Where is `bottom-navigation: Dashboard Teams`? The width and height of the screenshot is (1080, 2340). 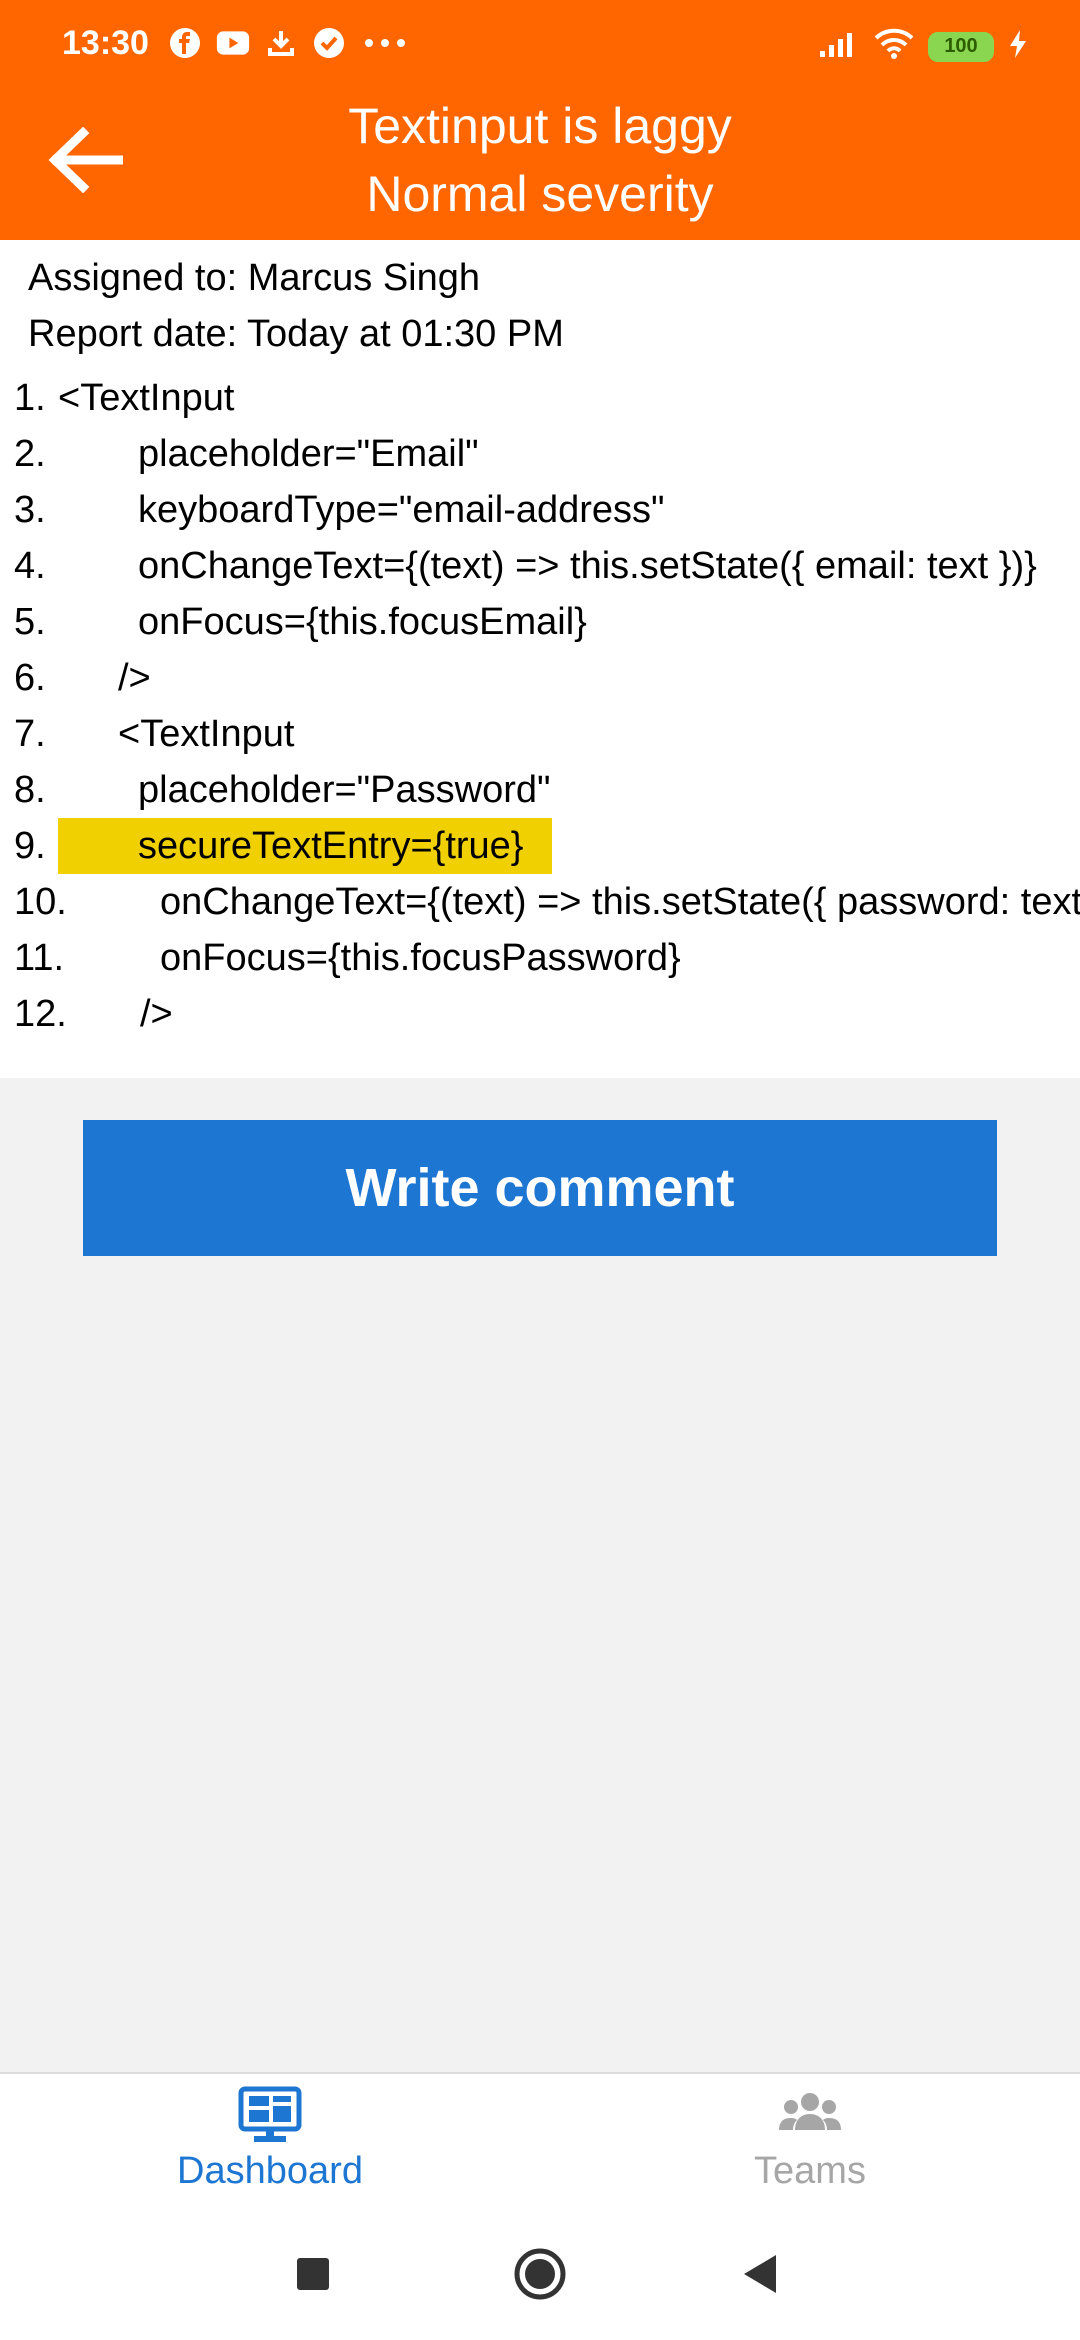
bottom-navigation: Dashboard Teams is located at coordinates (540, 2141).